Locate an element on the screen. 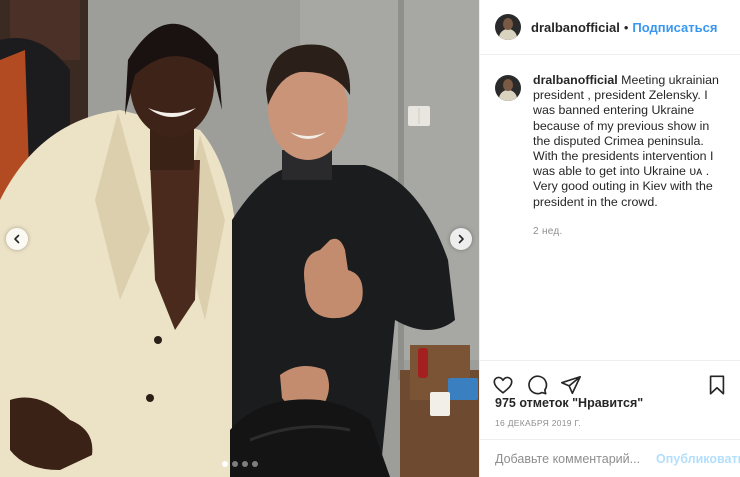 The width and height of the screenshot is (740, 477). avatar is located at coordinates (508, 27).